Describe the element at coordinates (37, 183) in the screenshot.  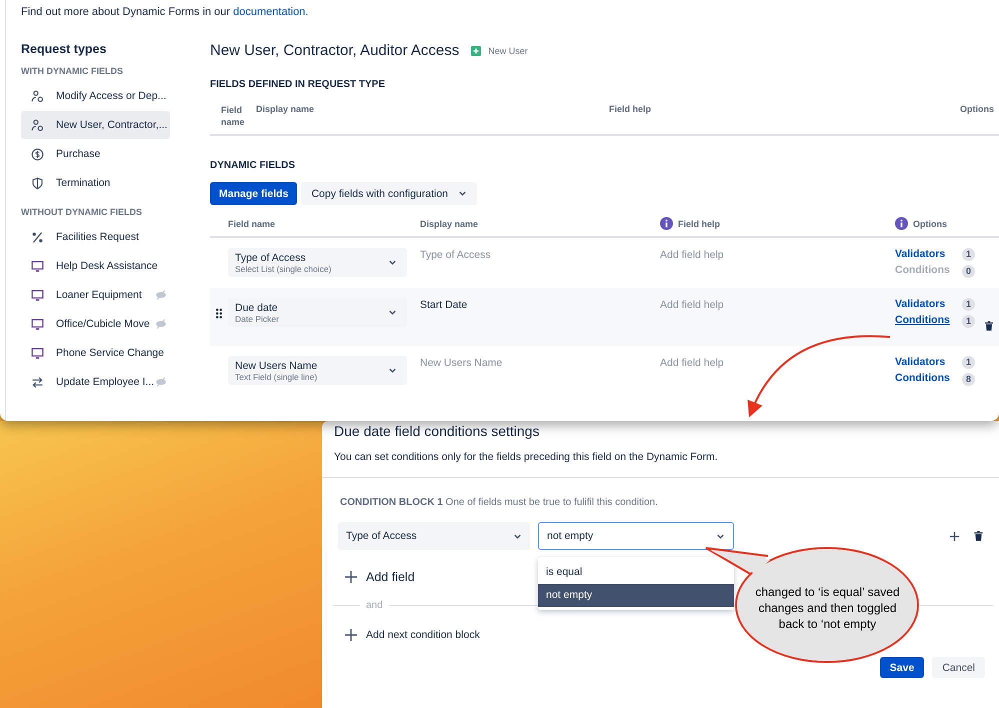
I see `shield-icon` at that location.